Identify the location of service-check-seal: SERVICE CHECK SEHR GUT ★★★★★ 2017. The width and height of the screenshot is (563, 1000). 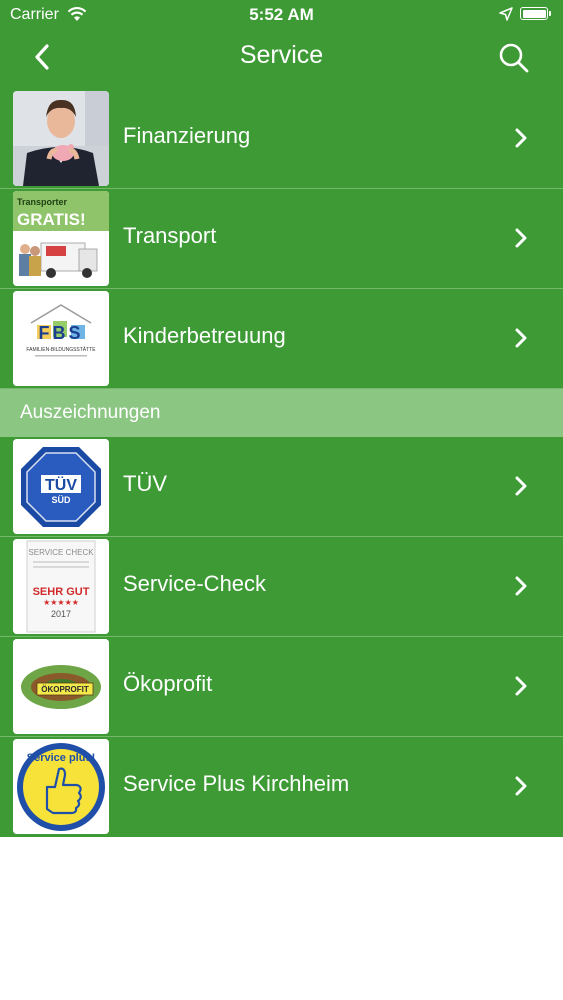
(61, 586).